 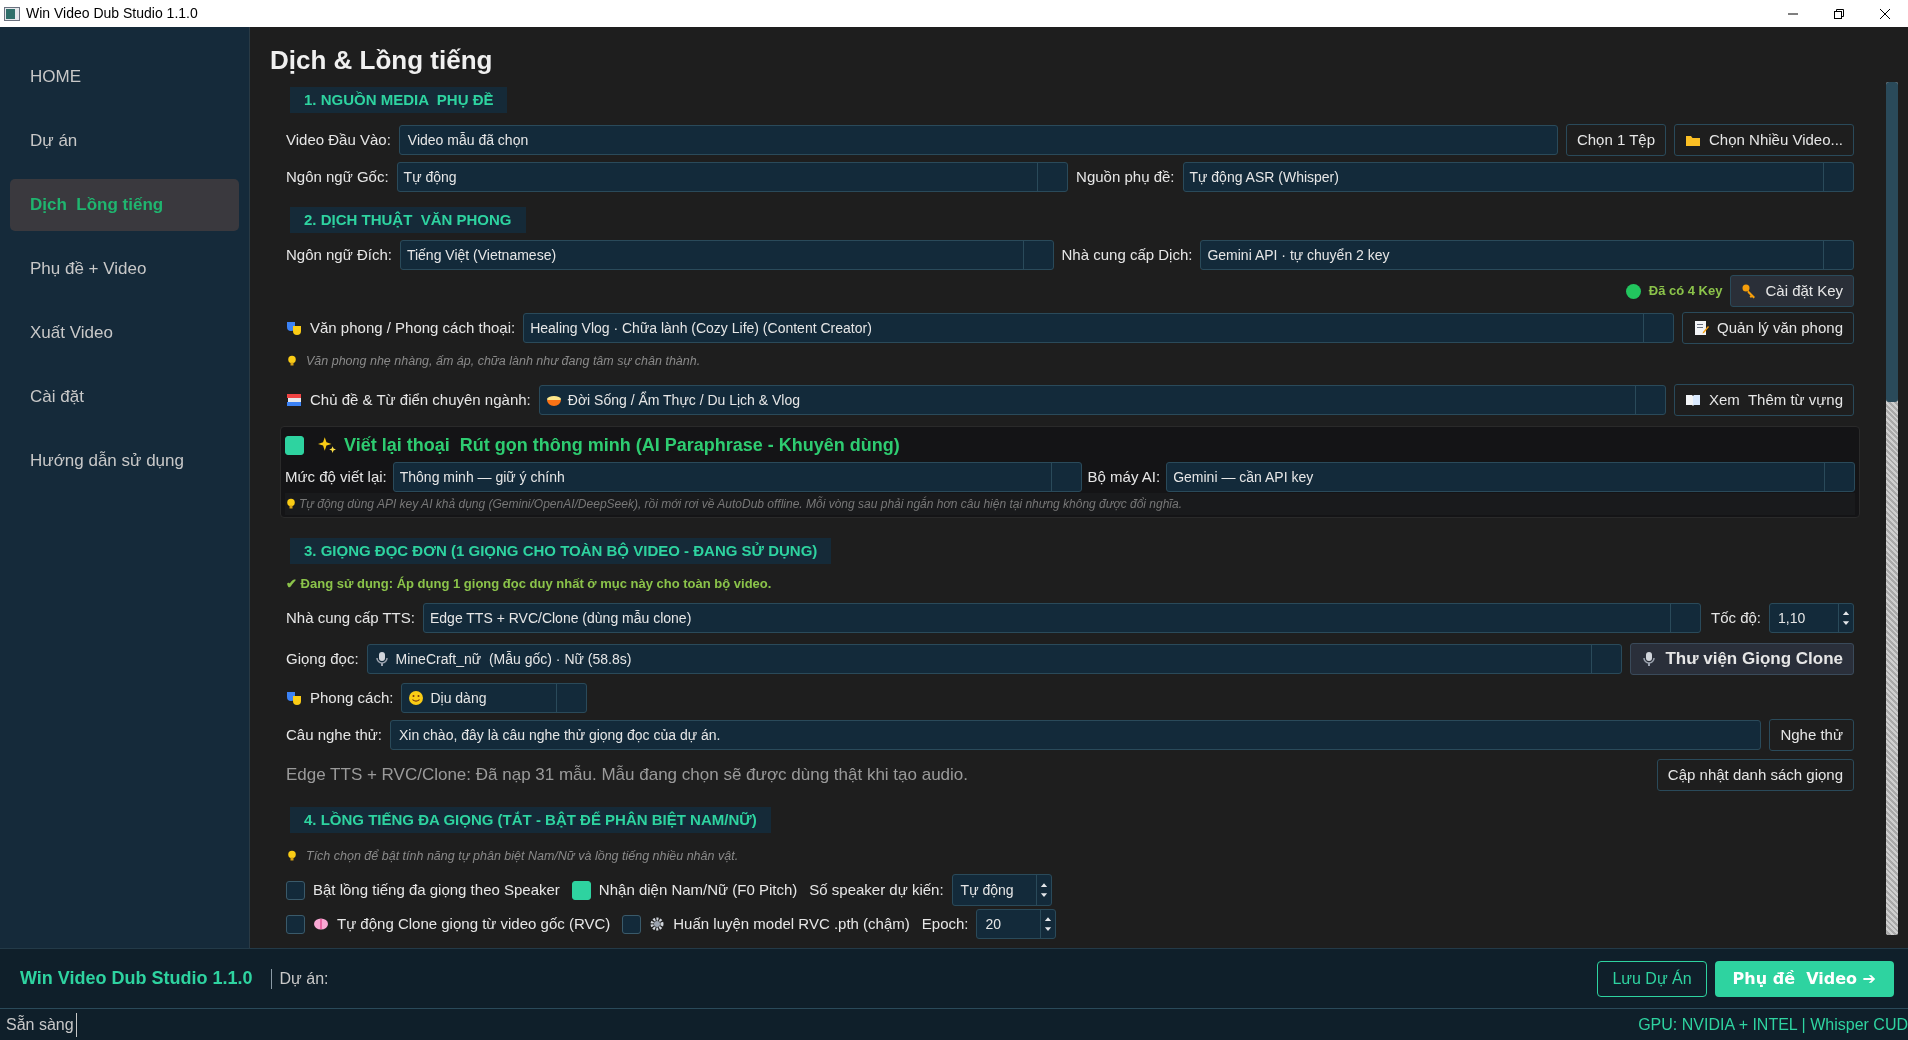 I want to click on memo-icon, so click(x=1701, y=328).